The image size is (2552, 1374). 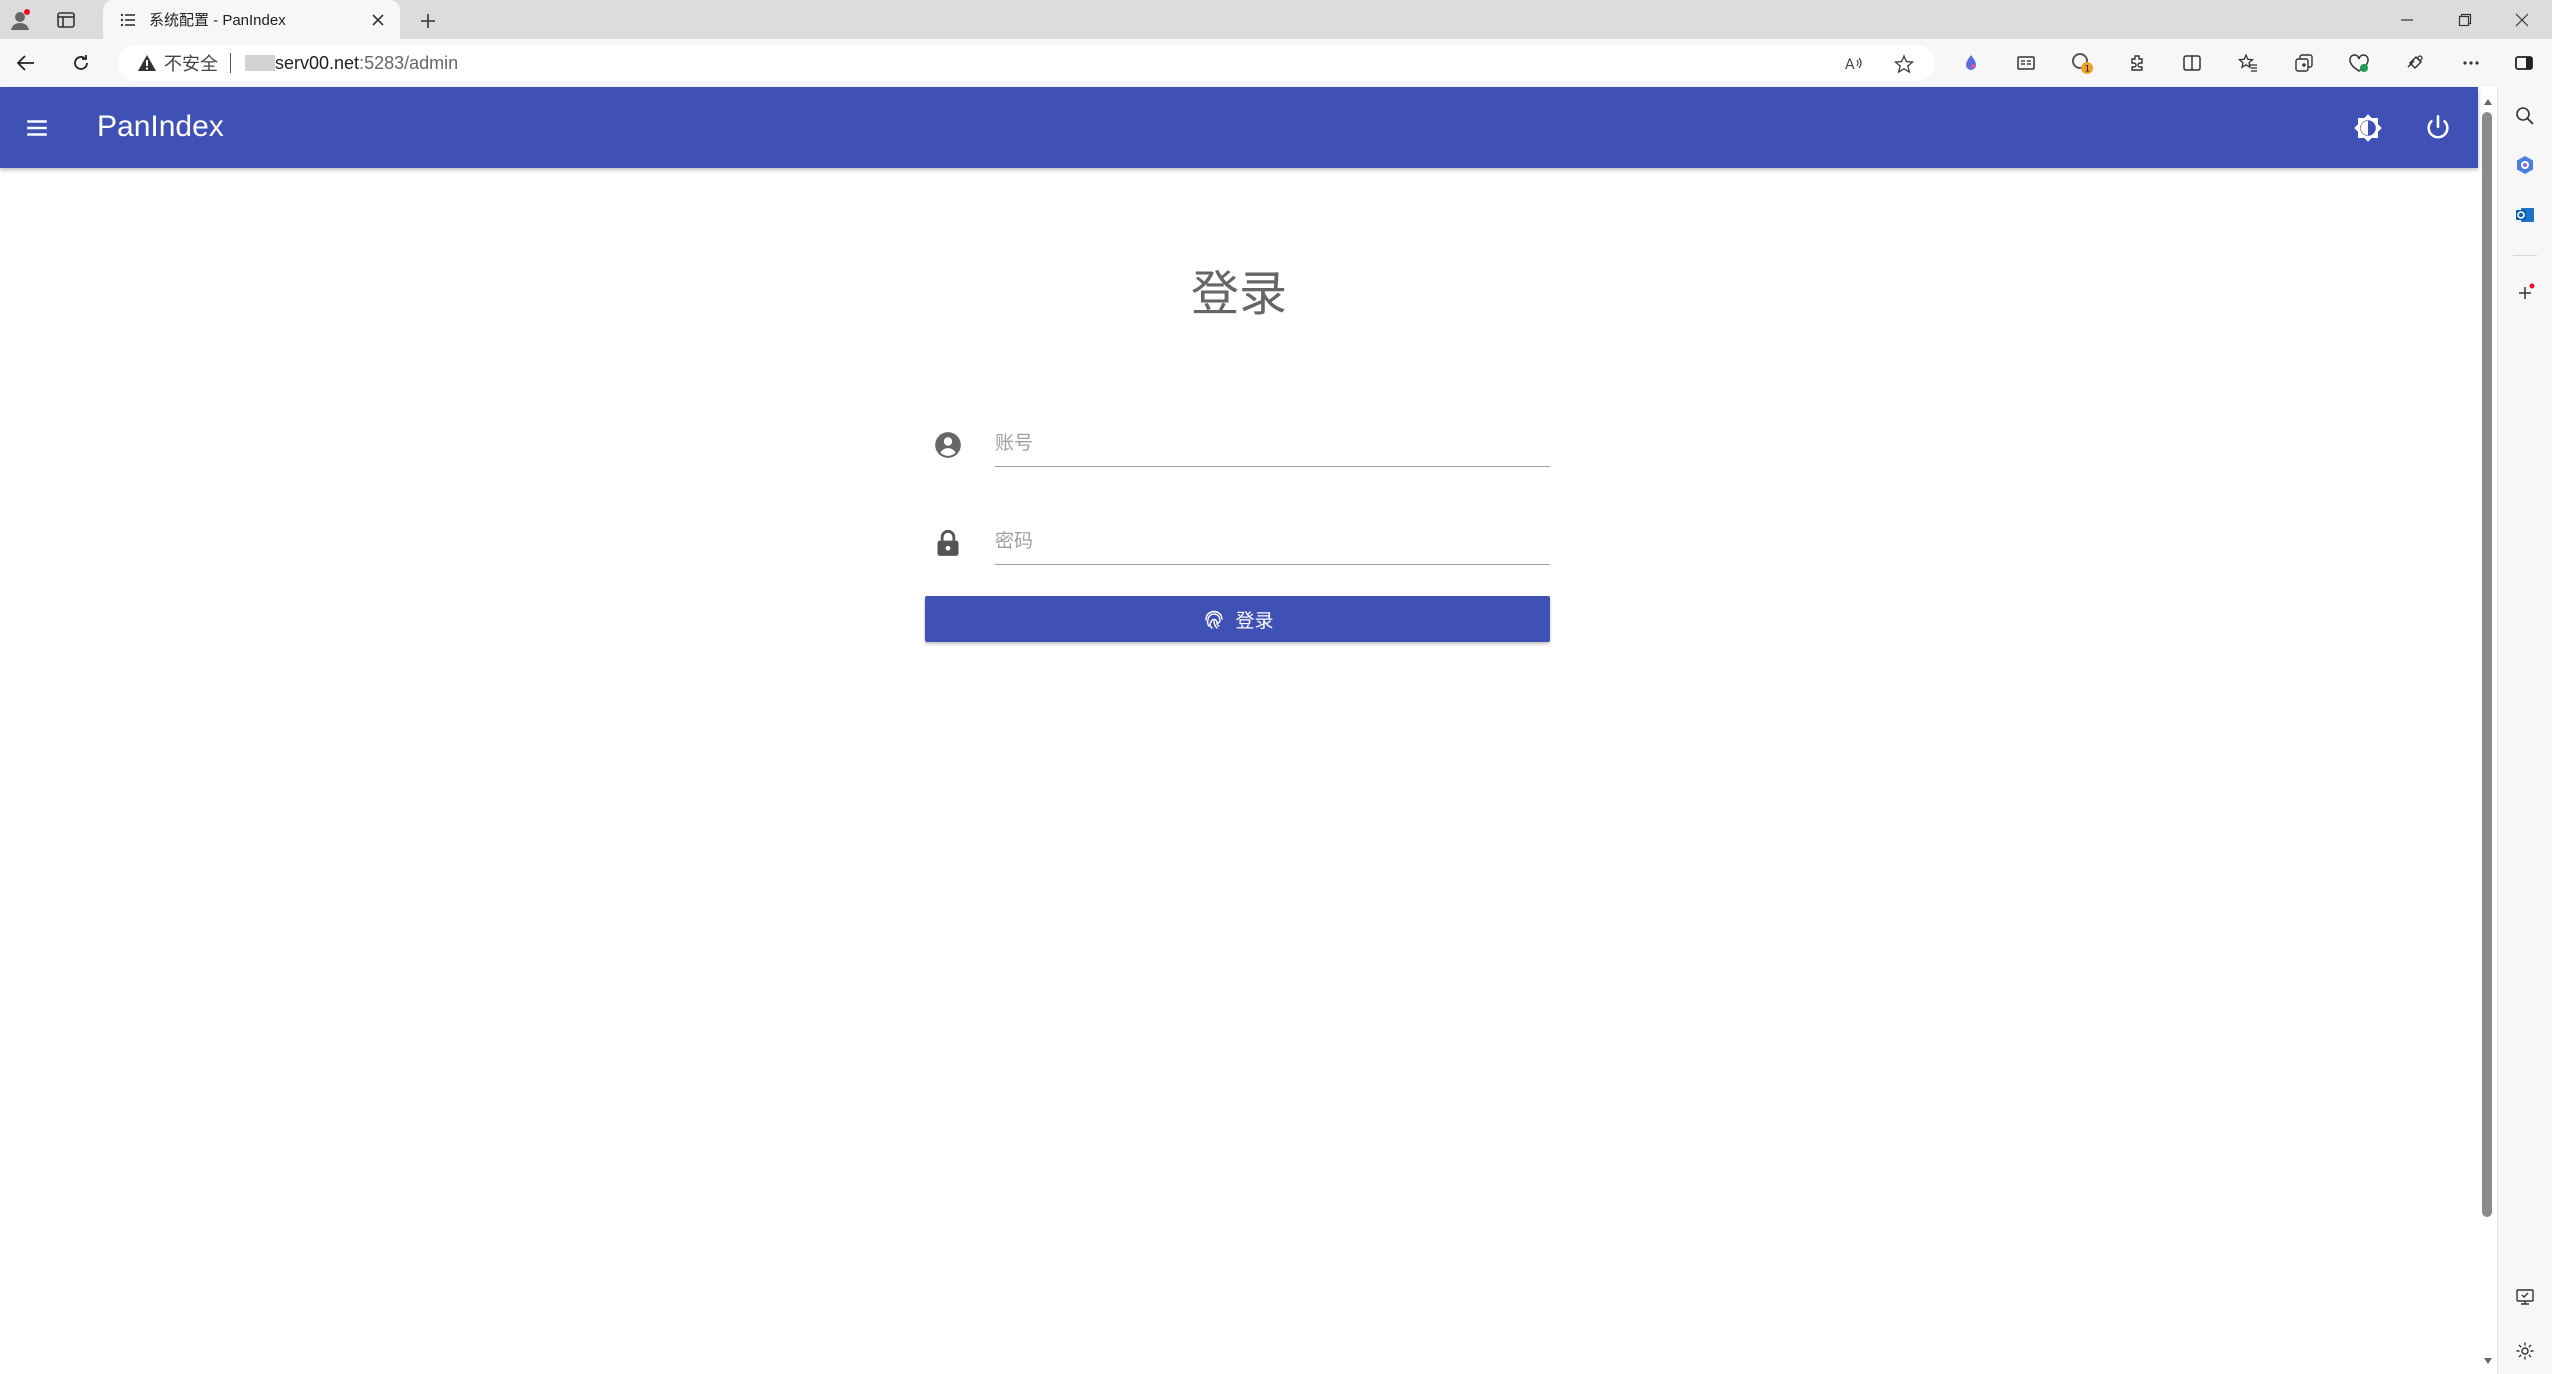 I want to click on split-screen-icon, so click(x=2192, y=63).